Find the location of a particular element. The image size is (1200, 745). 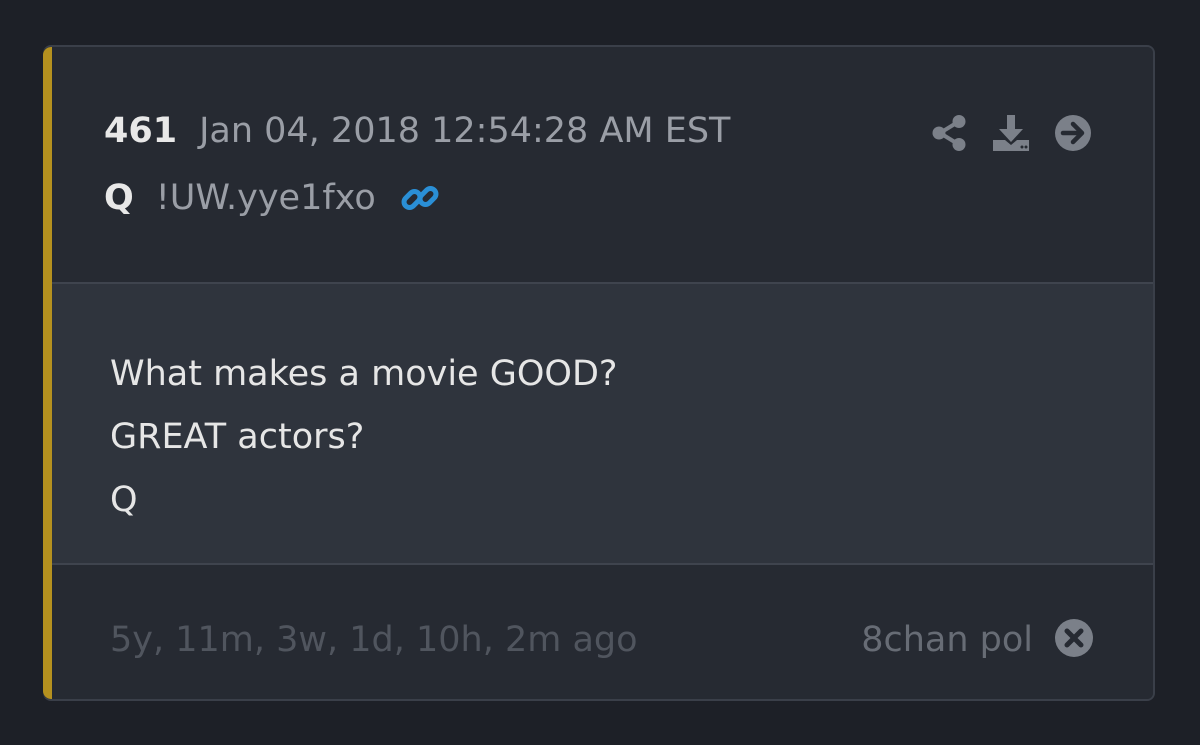

post-body-line: What makes a movie GOOD? is located at coordinates (364, 374).